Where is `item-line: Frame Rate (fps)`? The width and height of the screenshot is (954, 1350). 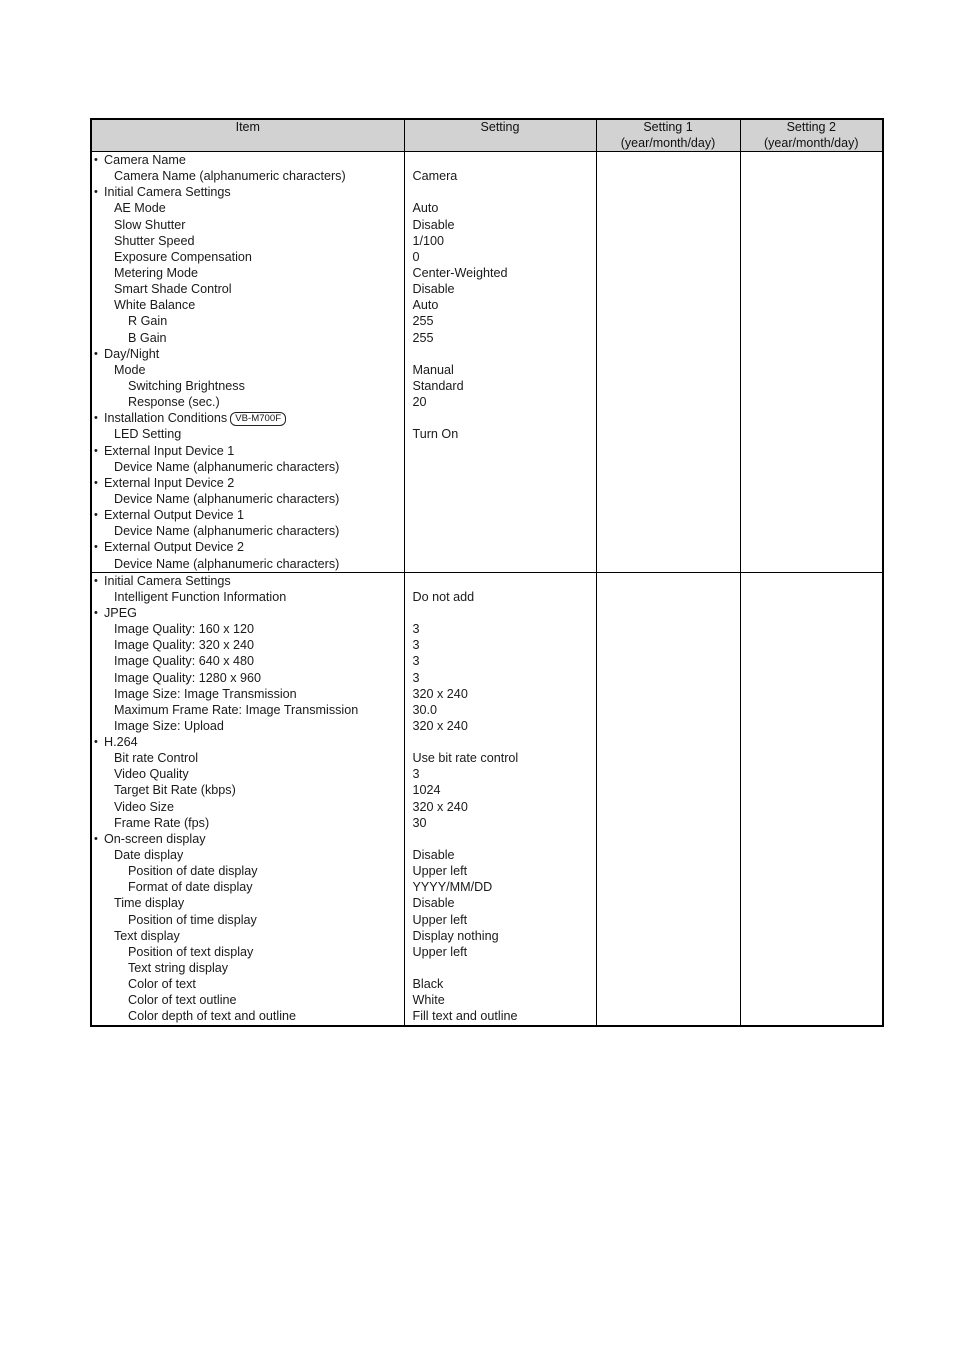
item-line: Frame Rate (fps) is located at coordinates (248, 823).